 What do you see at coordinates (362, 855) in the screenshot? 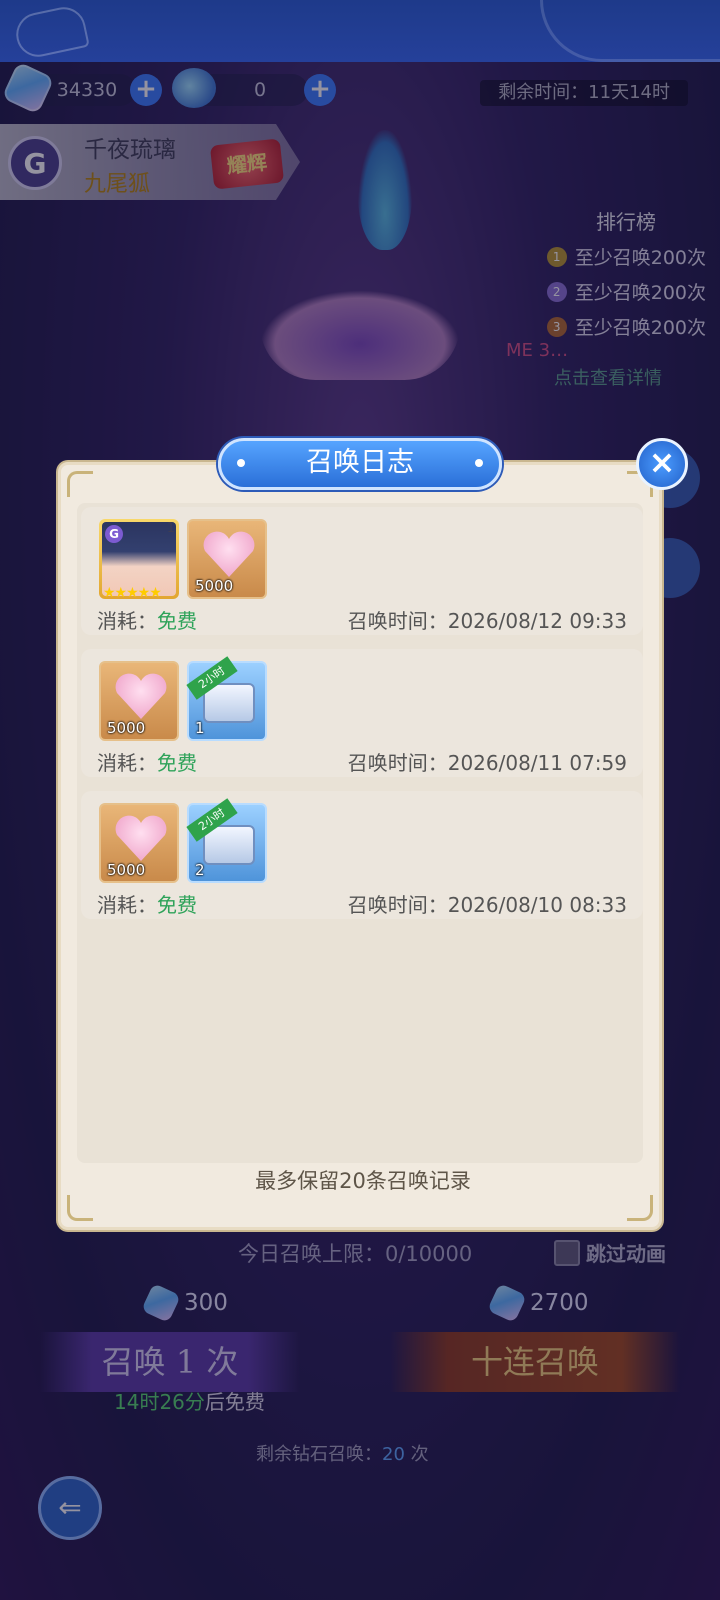
I see `log-entry: 5000 2小时 2 消耗：免费 召唤时间：2026/08/10 08:33` at bounding box center [362, 855].